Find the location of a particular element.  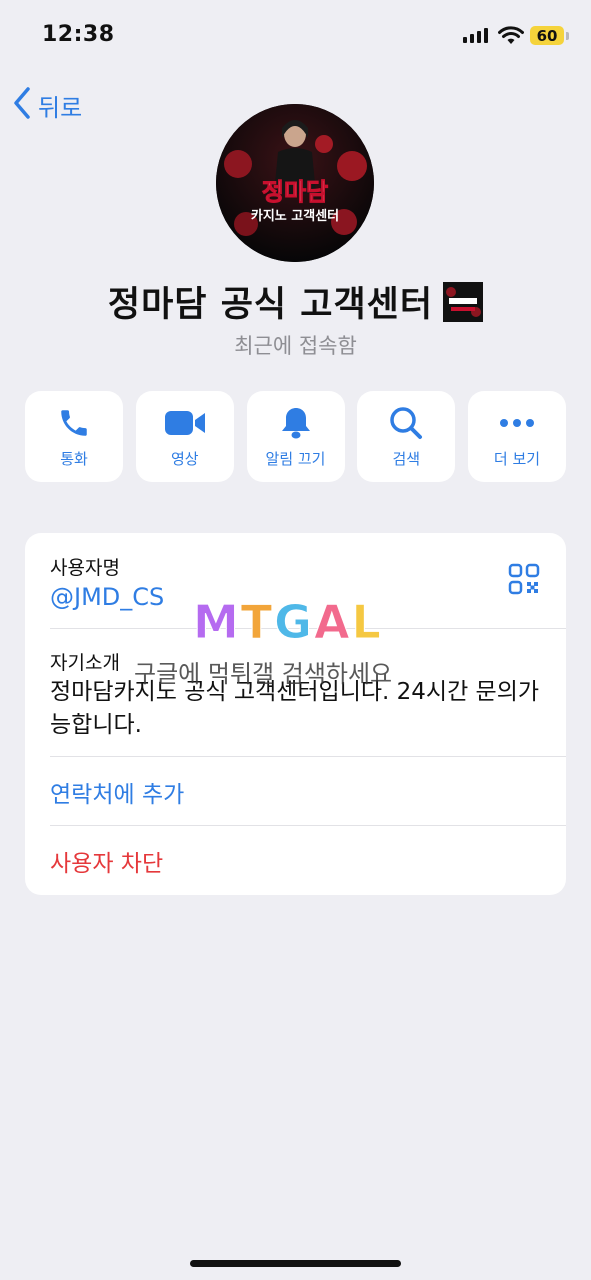

chevron-left-icon is located at coordinates (22, 105).